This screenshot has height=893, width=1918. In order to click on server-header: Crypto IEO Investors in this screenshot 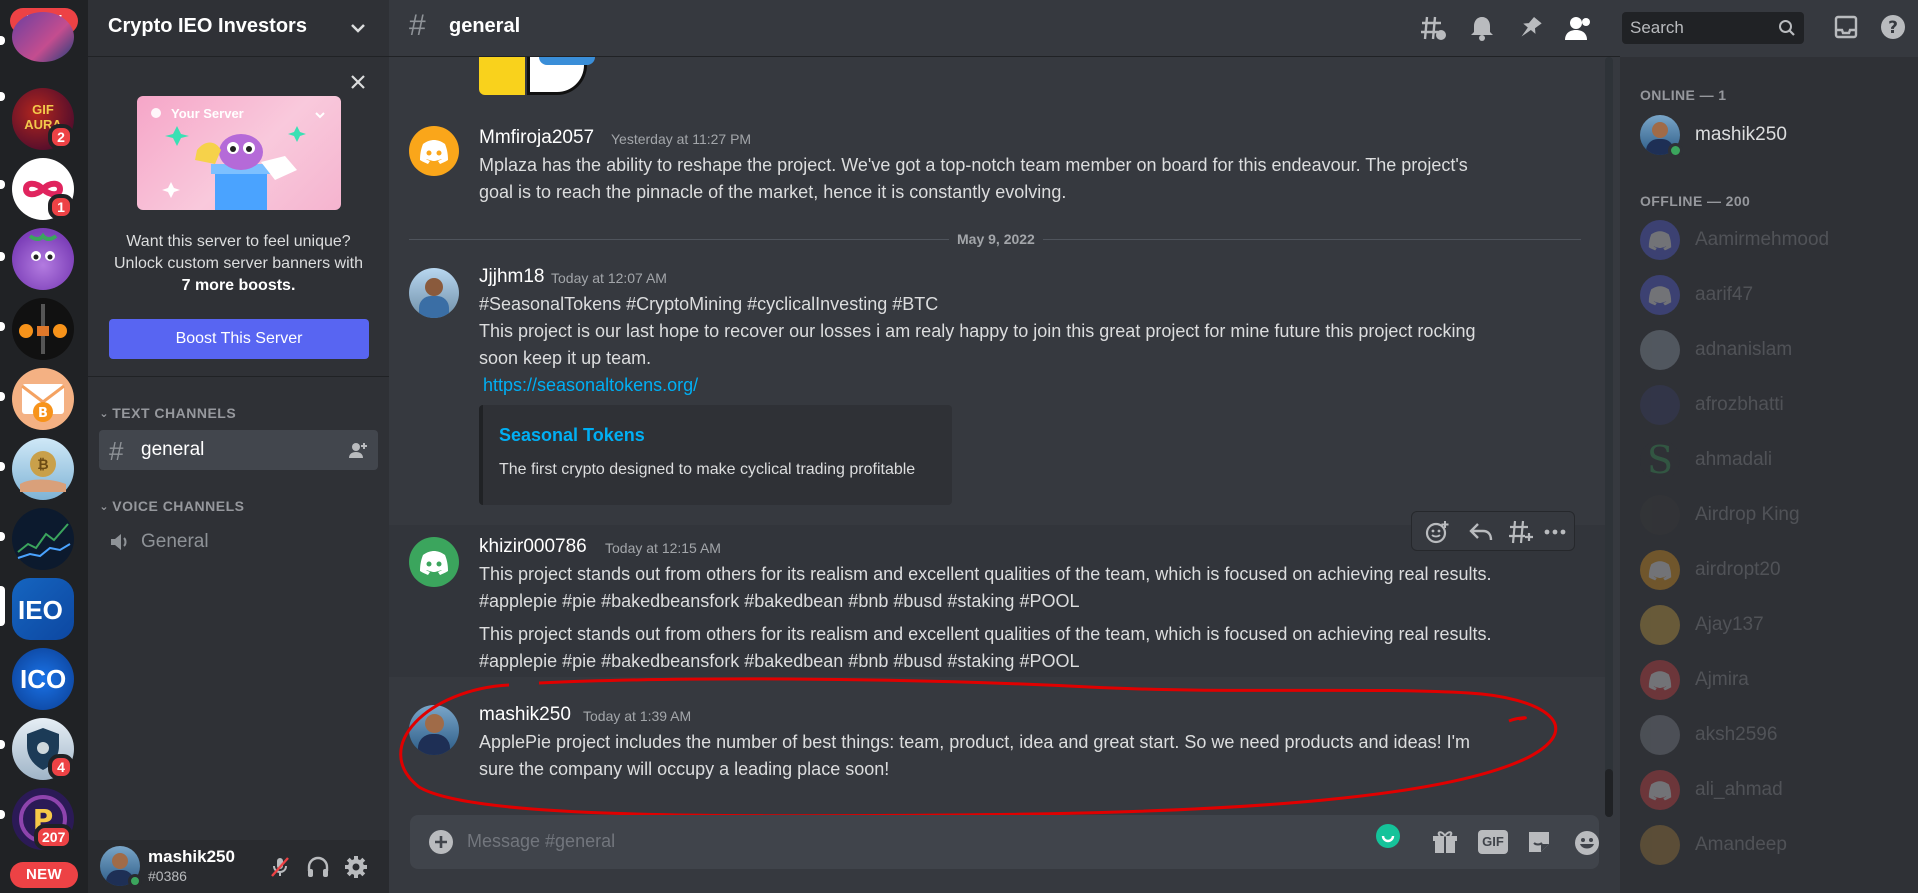, I will do `click(238, 28)`.